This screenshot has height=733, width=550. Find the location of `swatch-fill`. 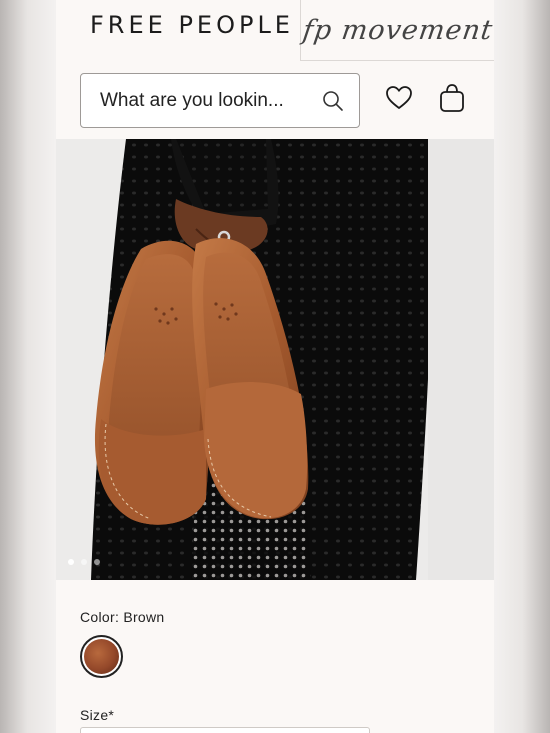

swatch-fill is located at coordinates (101, 656).